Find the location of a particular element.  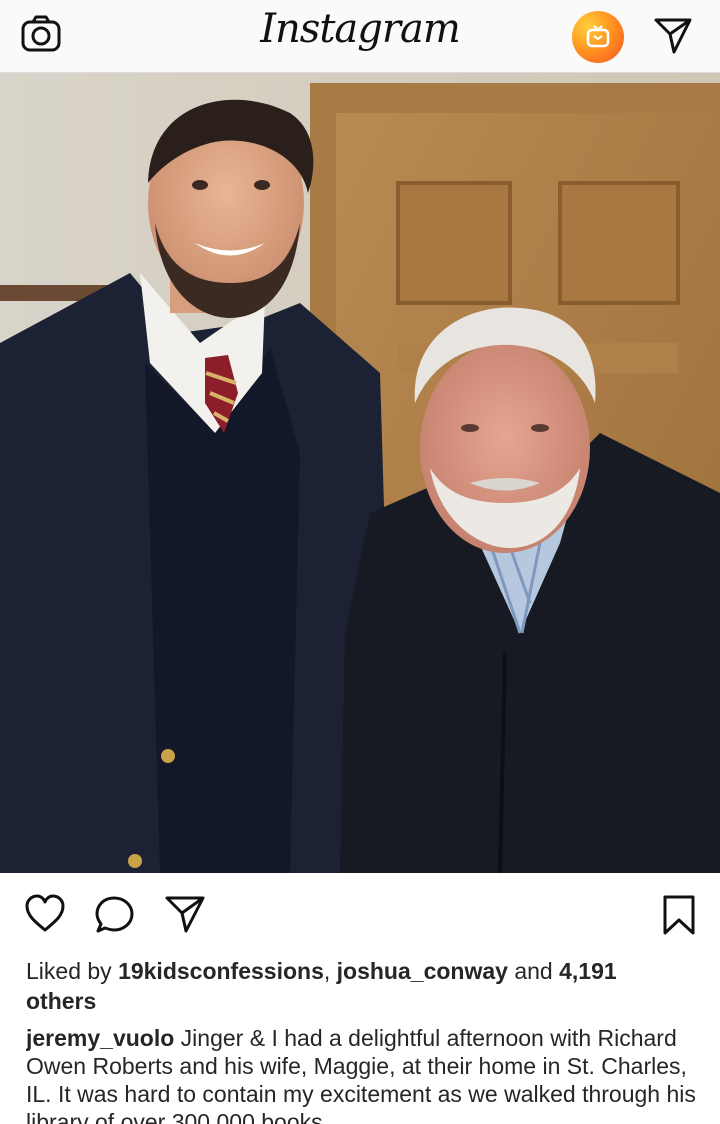

bookmark-icon is located at coordinates (679, 915).